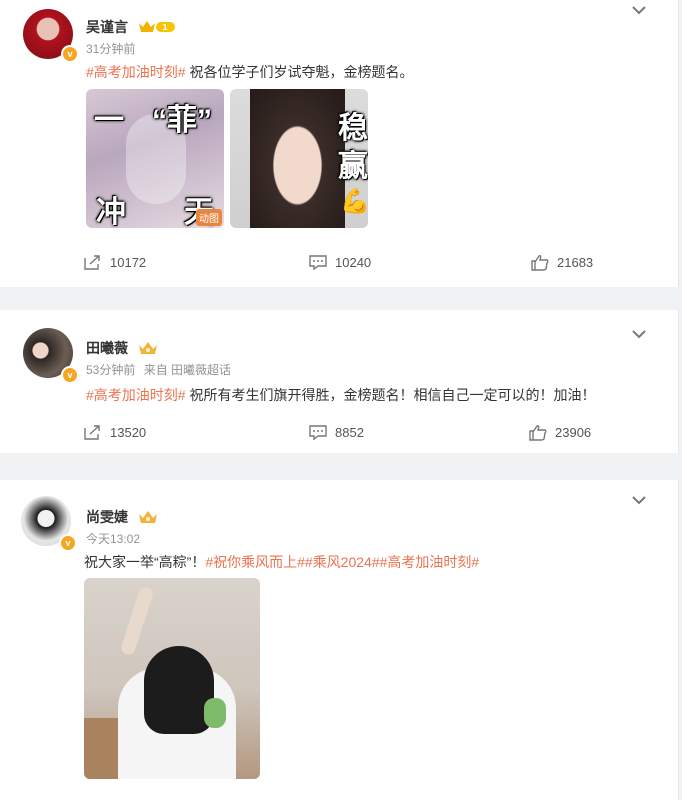  What do you see at coordinates (301, 72) in the screenshot?
I see `post-body: 祝各位学子们岁试夺魁，金榜题名。` at bounding box center [301, 72].